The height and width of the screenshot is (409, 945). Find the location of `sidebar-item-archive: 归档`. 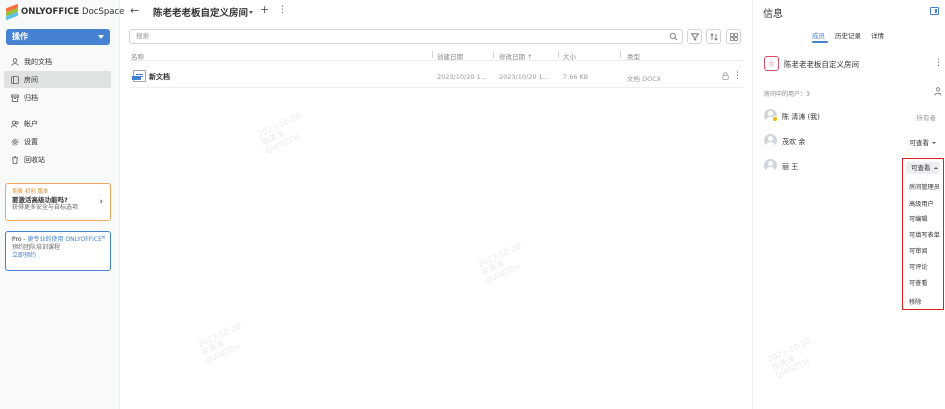

sidebar-item-archive: 归档 is located at coordinates (57, 97).